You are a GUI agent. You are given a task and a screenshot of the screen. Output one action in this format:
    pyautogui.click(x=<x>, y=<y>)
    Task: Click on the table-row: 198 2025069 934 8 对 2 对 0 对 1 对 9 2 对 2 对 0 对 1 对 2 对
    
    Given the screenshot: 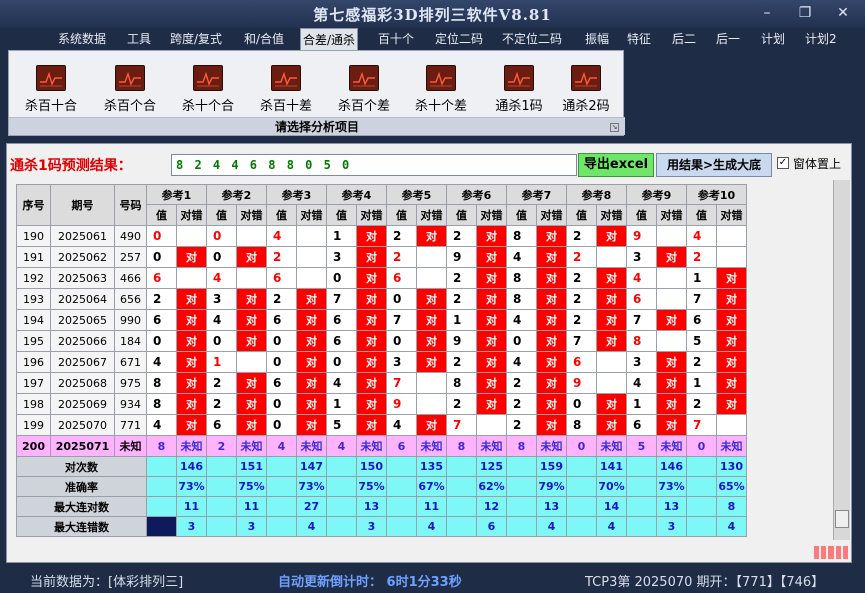 What is the action you would take?
    pyautogui.click(x=381, y=404)
    